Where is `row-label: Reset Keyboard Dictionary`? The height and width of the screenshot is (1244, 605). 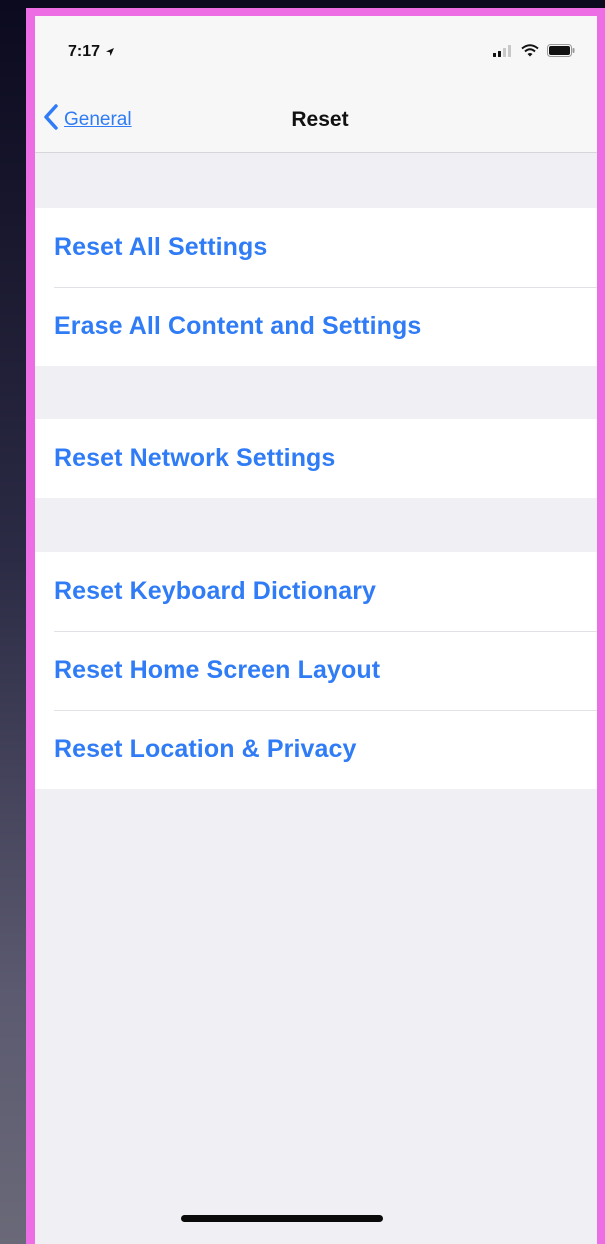 row-label: Reset Keyboard Dictionary is located at coordinates (215, 591).